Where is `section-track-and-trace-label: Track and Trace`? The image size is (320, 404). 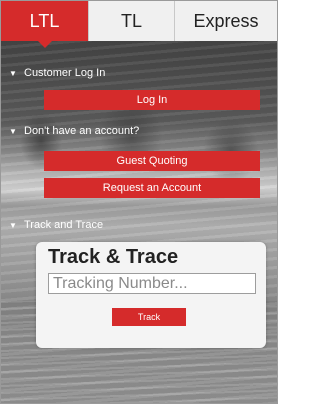 section-track-and-trace-label: Track and Trace is located at coordinates (64, 225).